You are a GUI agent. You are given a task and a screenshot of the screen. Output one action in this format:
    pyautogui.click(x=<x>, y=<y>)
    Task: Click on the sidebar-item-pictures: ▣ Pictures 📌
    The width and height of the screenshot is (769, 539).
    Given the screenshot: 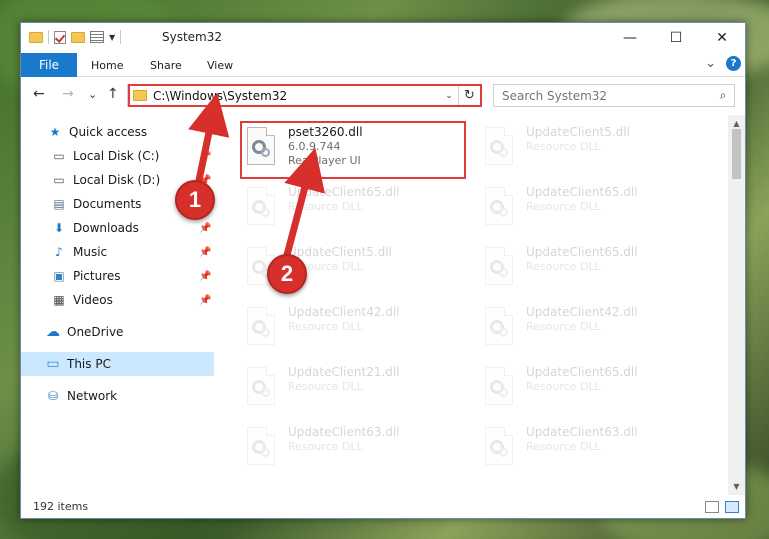 What is the action you would take?
    pyautogui.click(x=117, y=276)
    